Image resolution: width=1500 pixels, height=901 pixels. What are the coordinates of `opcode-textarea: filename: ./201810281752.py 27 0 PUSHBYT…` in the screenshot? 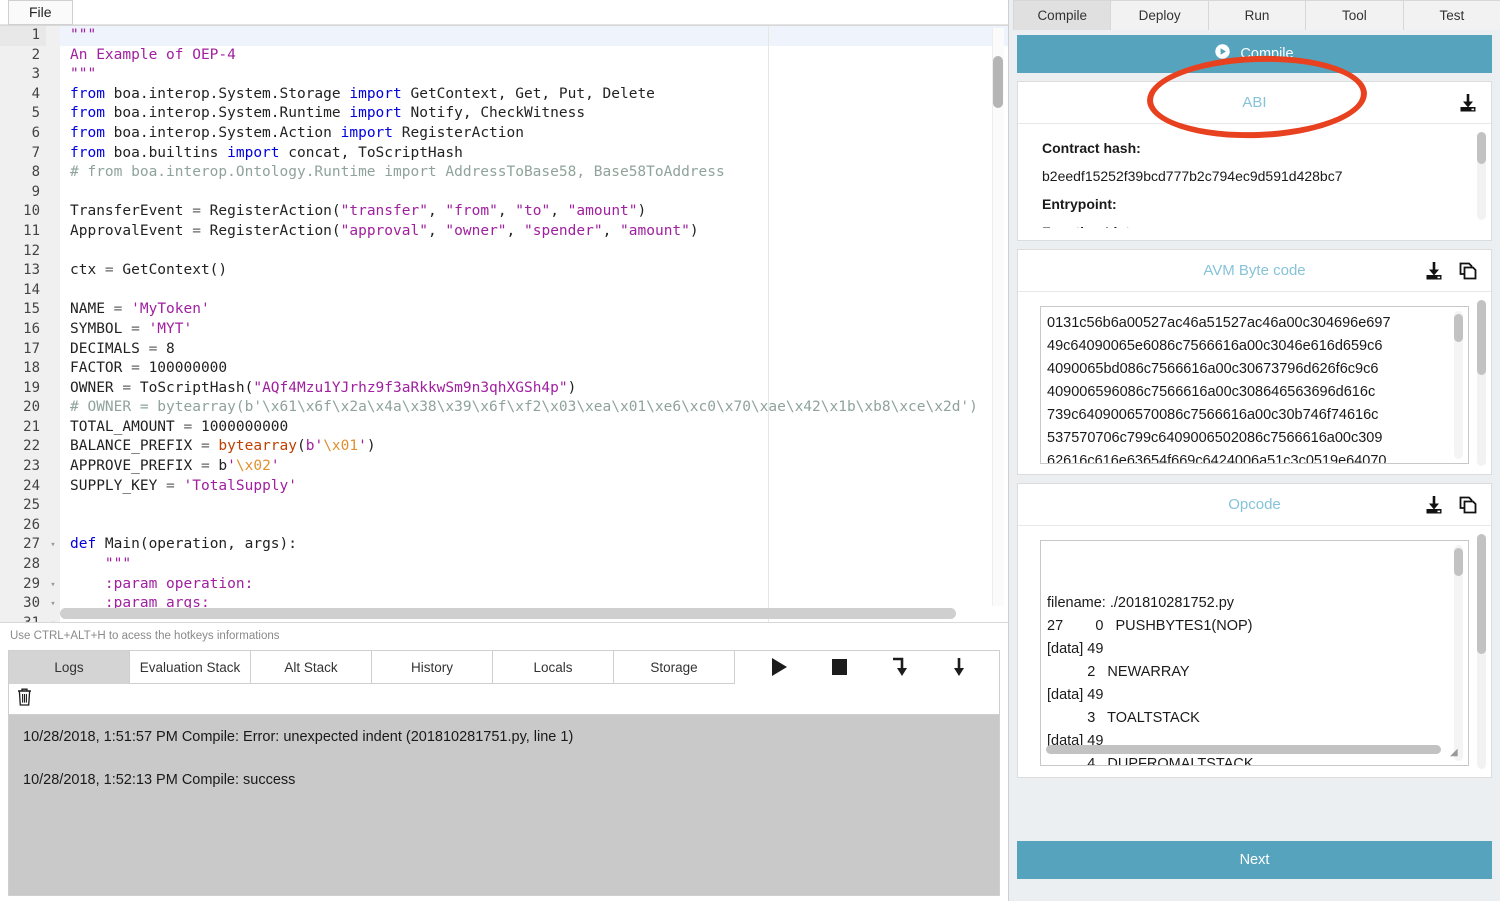 It's located at (1254, 653).